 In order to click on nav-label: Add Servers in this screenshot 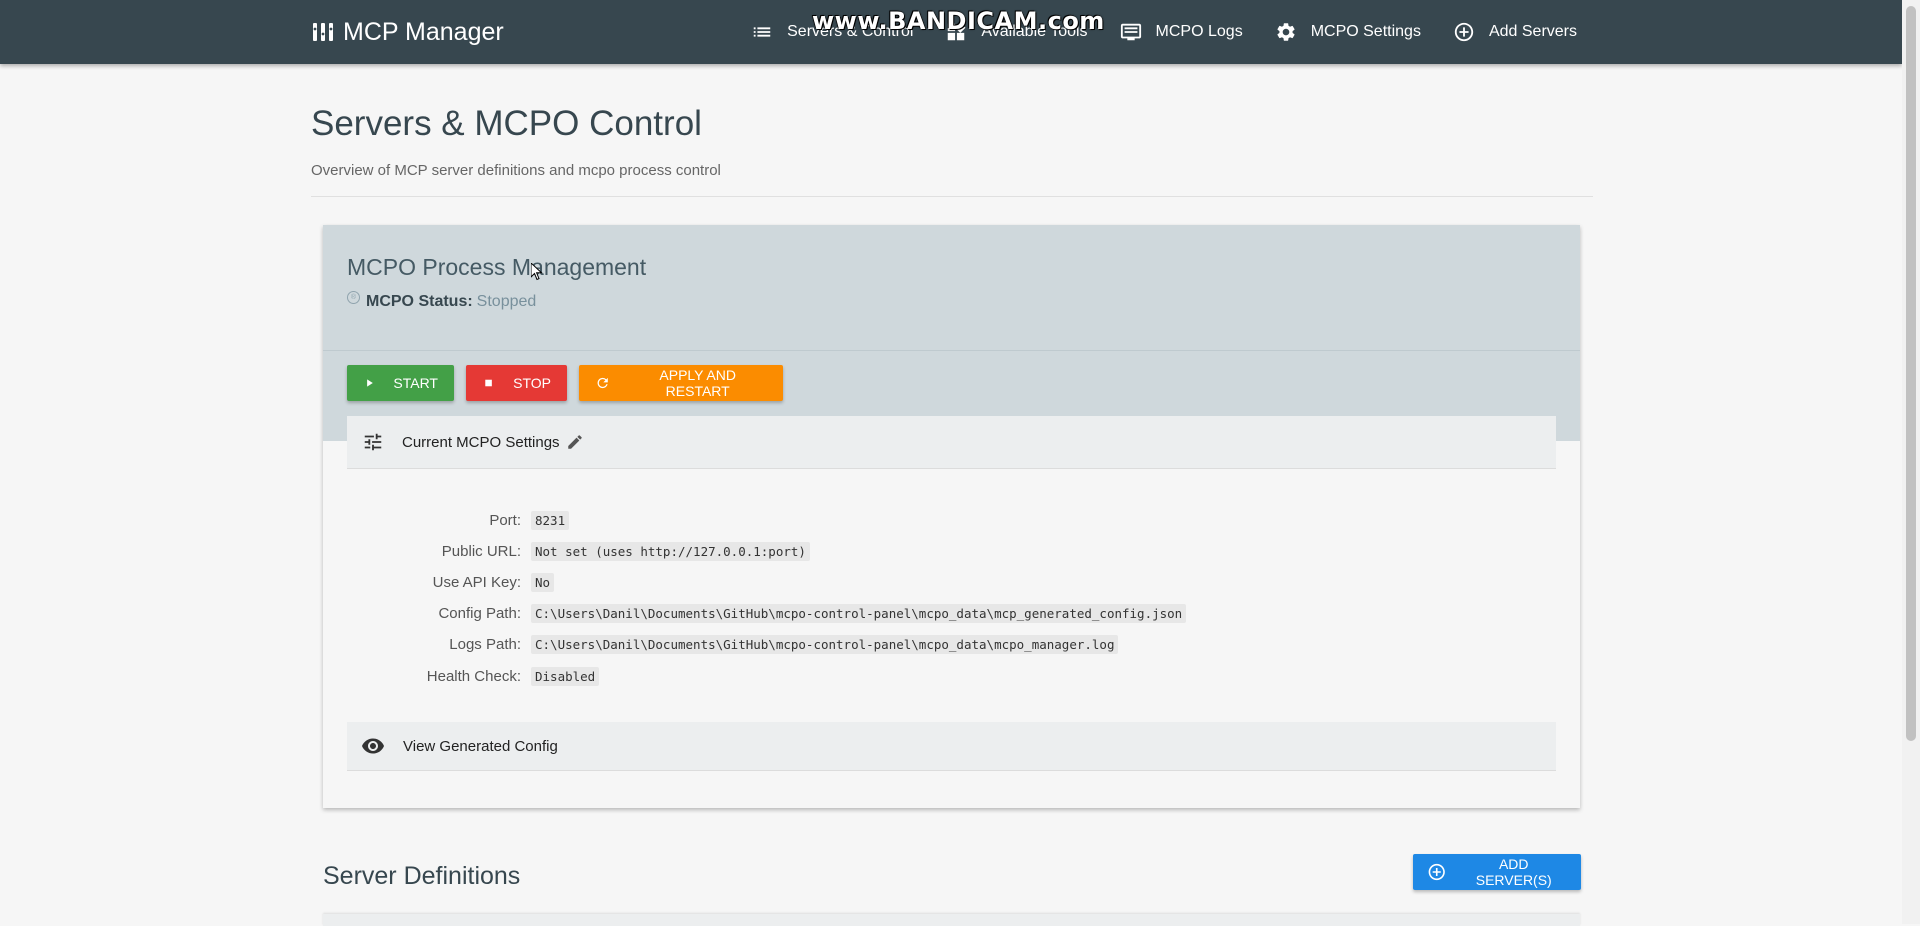, I will do `click(1532, 31)`.